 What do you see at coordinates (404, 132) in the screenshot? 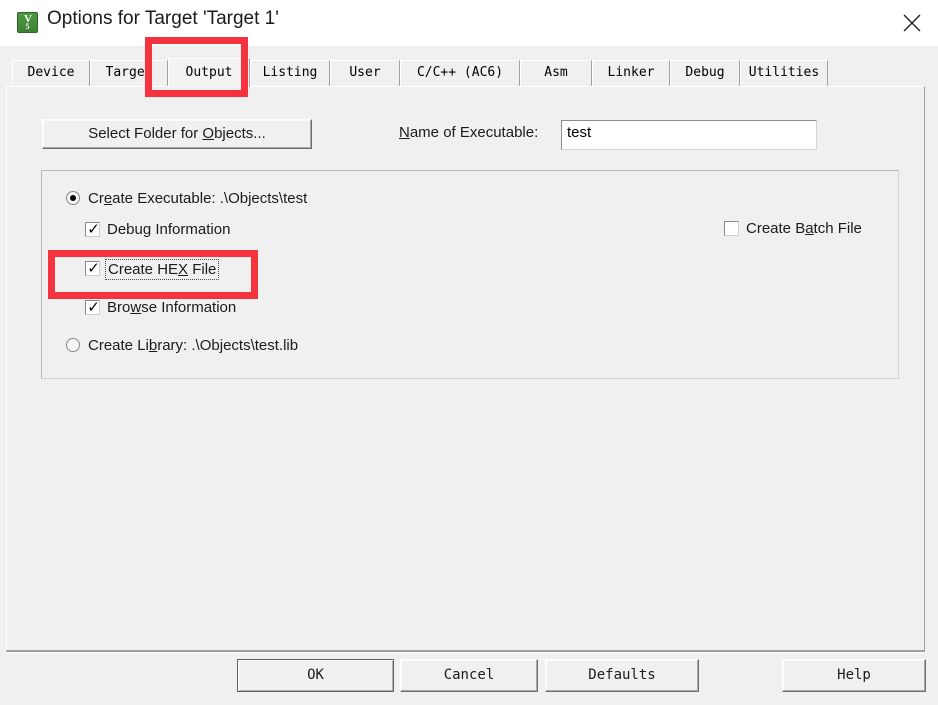
I see `name-of-executable-accel: N` at bounding box center [404, 132].